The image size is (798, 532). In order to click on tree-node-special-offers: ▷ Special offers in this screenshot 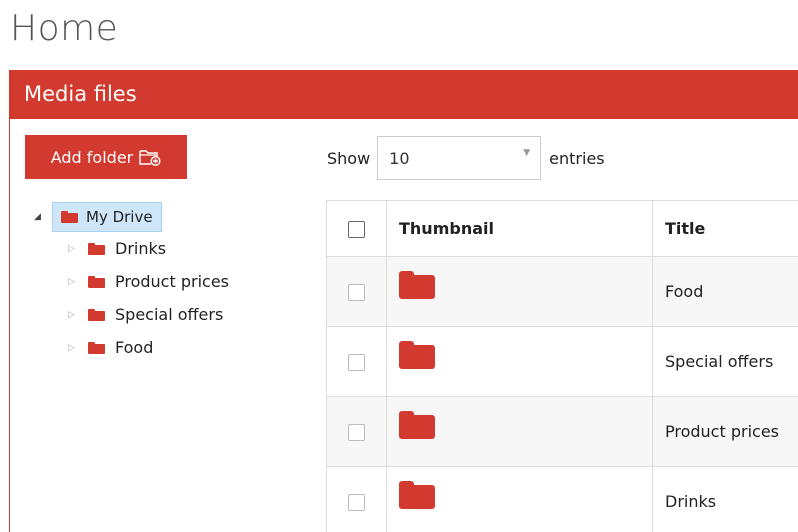, I will do `click(142, 314)`.